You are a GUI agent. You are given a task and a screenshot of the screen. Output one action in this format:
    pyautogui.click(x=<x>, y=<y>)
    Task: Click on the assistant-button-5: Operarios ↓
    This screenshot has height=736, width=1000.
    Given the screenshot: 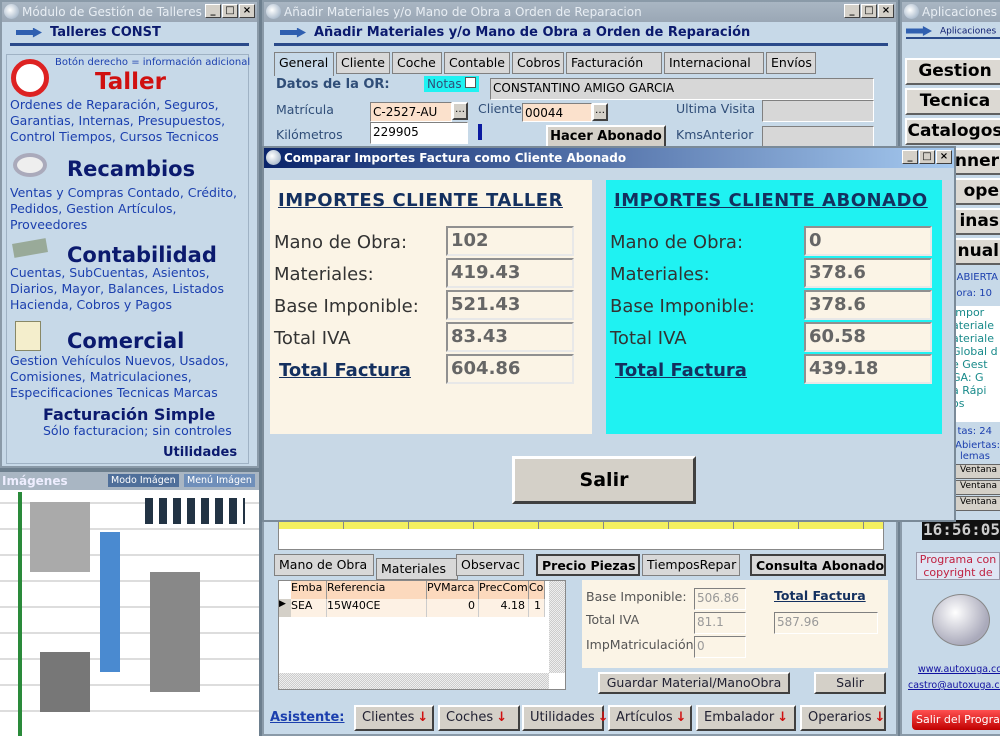 What is the action you would take?
    pyautogui.click(x=843, y=718)
    